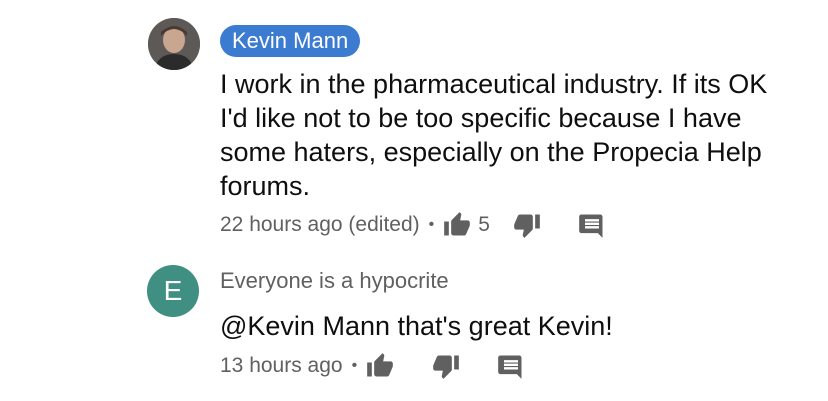 The width and height of the screenshot is (828, 401). I want to click on author-name: Everyone is a hypocrite, so click(334, 281).